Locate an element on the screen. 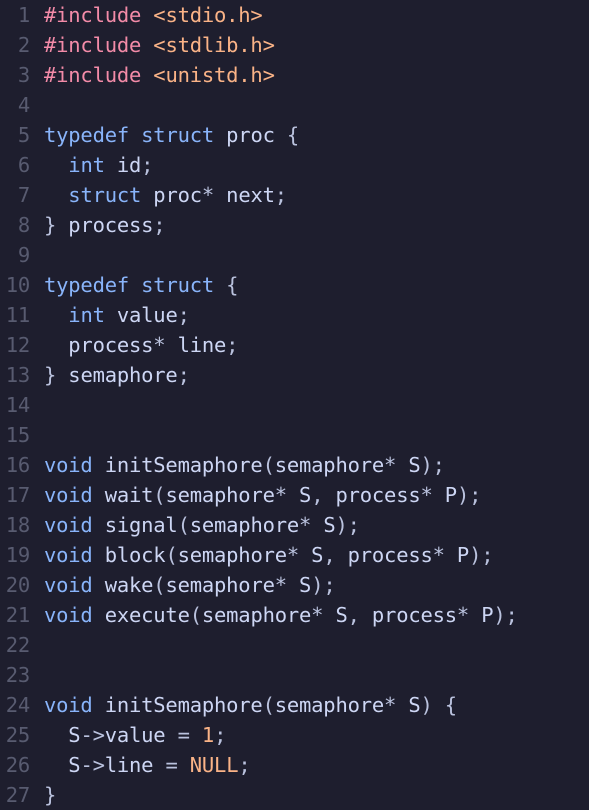 This screenshot has width=589, height=810. code-token: } is located at coordinates (50, 795).